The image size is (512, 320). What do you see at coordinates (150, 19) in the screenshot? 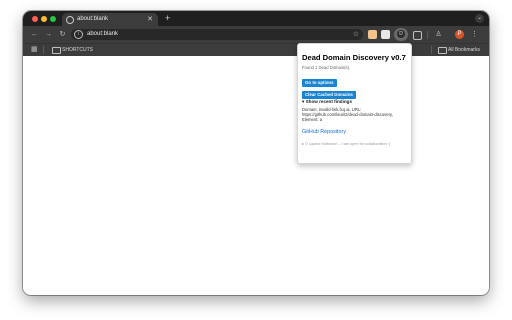
I see `close-icon: ✕` at bounding box center [150, 19].